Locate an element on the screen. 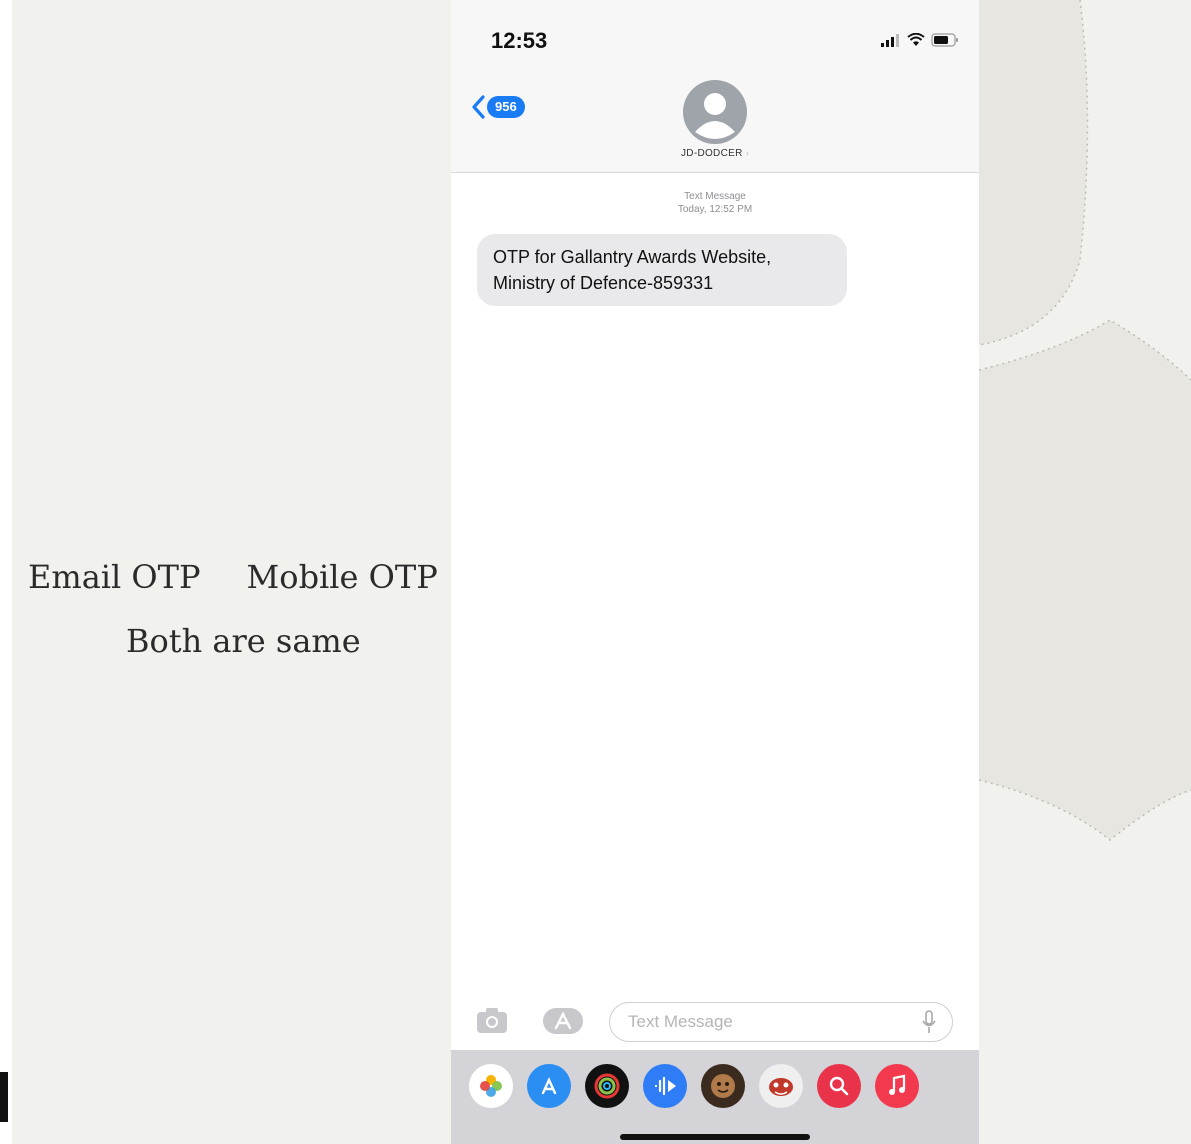 This screenshot has height=1144, width=1191. message-input: Text Message is located at coordinates (781, 1022).